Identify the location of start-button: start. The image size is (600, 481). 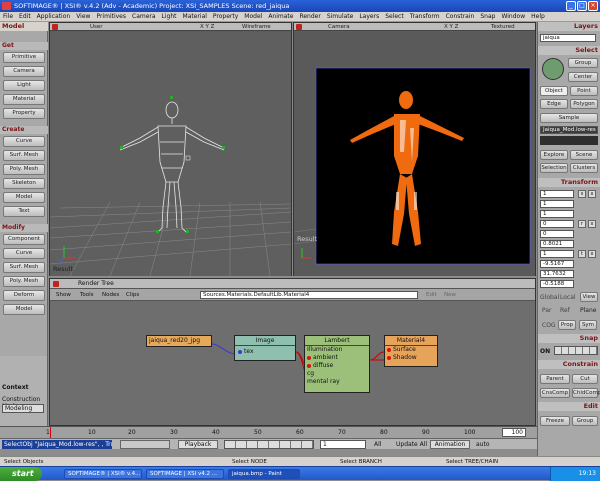
(21, 474).